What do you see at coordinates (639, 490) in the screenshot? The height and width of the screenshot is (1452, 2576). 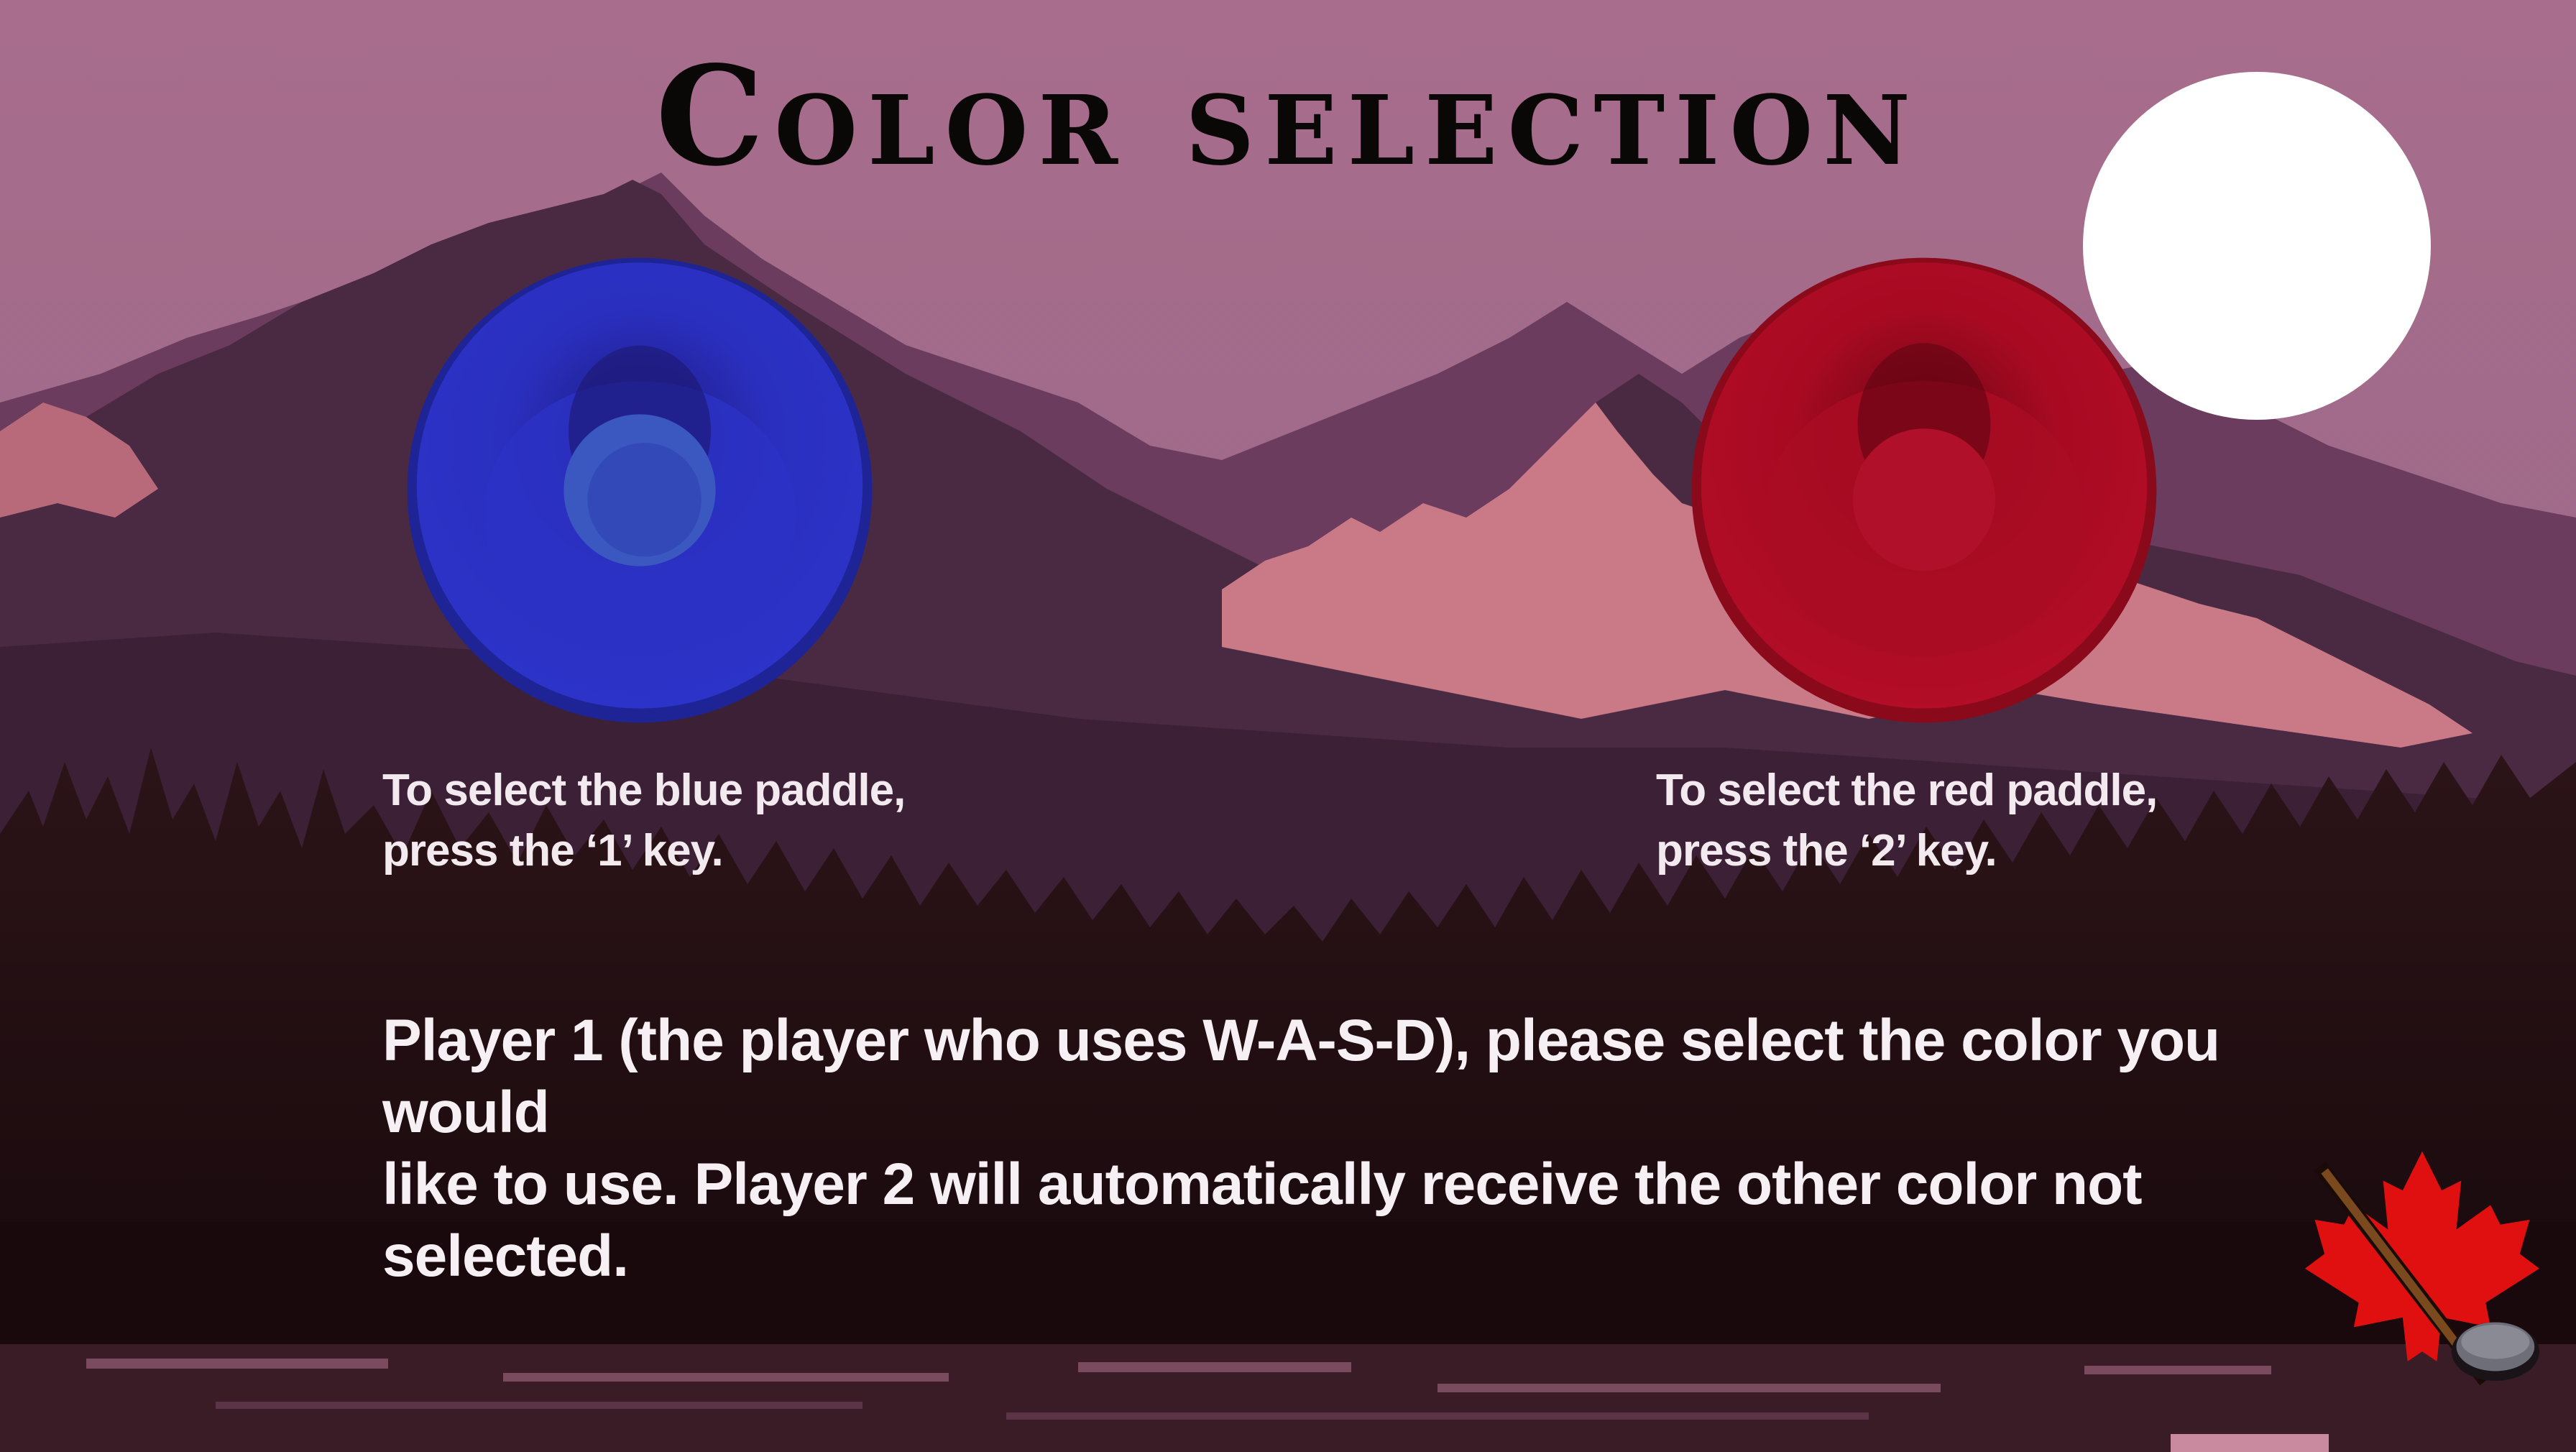 I see `blue-paddle-option` at bounding box center [639, 490].